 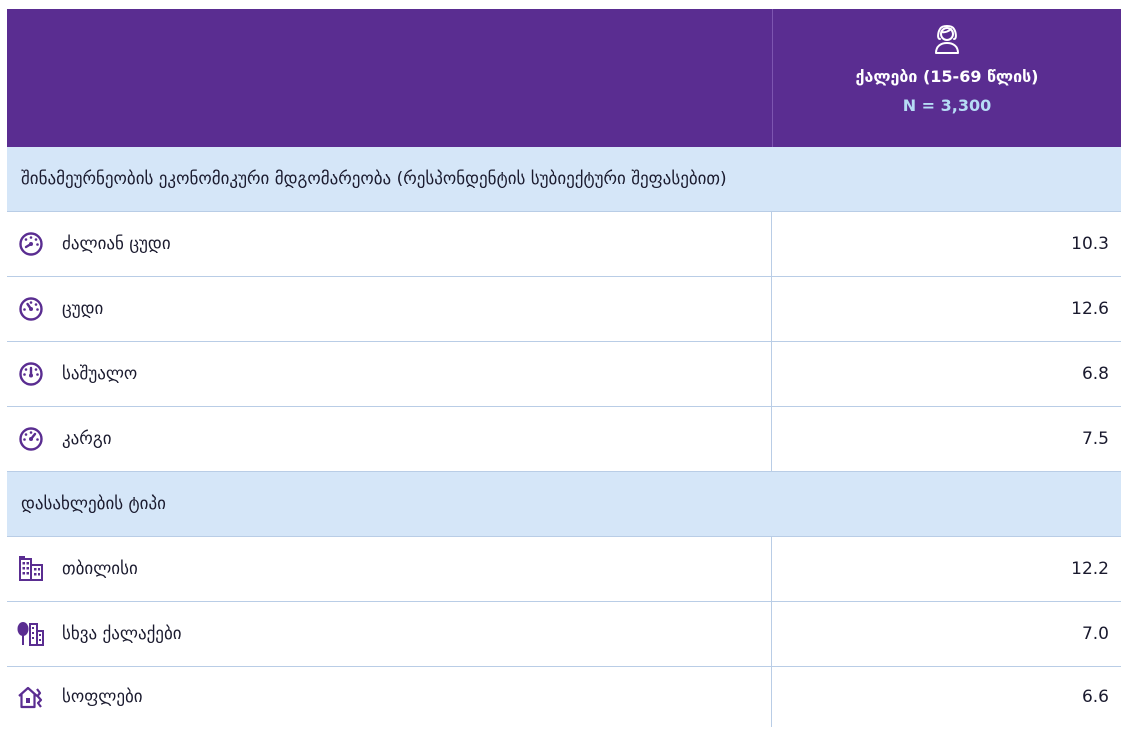 What do you see at coordinates (564, 569) in the screenshot?
I see `table-row: თბილისი 12.2` at bounding box center [564, 569].